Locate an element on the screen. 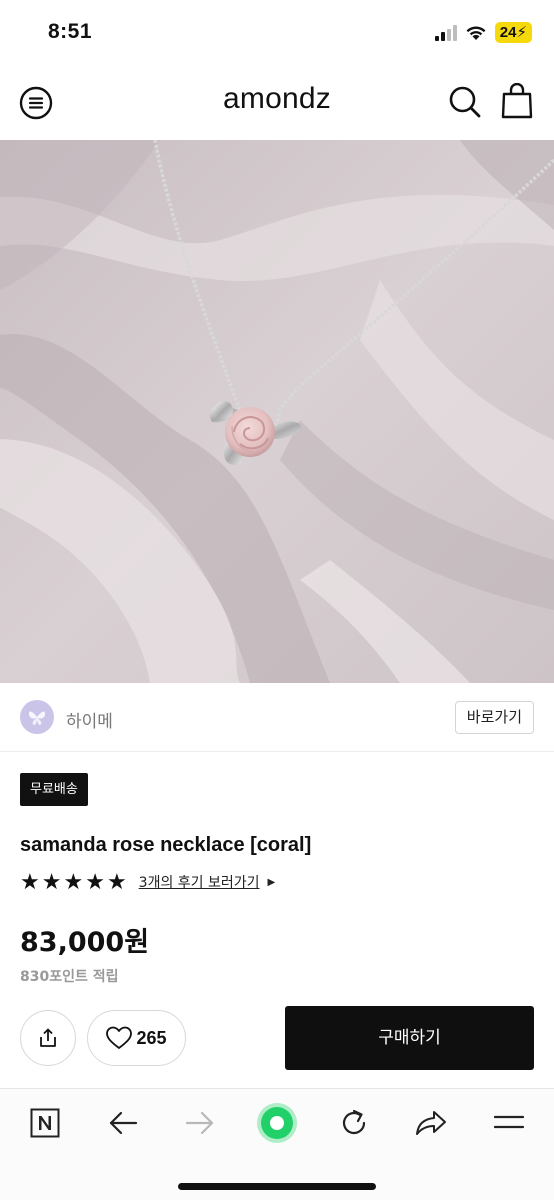  status-bar: 8:51 24⚡ is located at coordinates (277, 33).